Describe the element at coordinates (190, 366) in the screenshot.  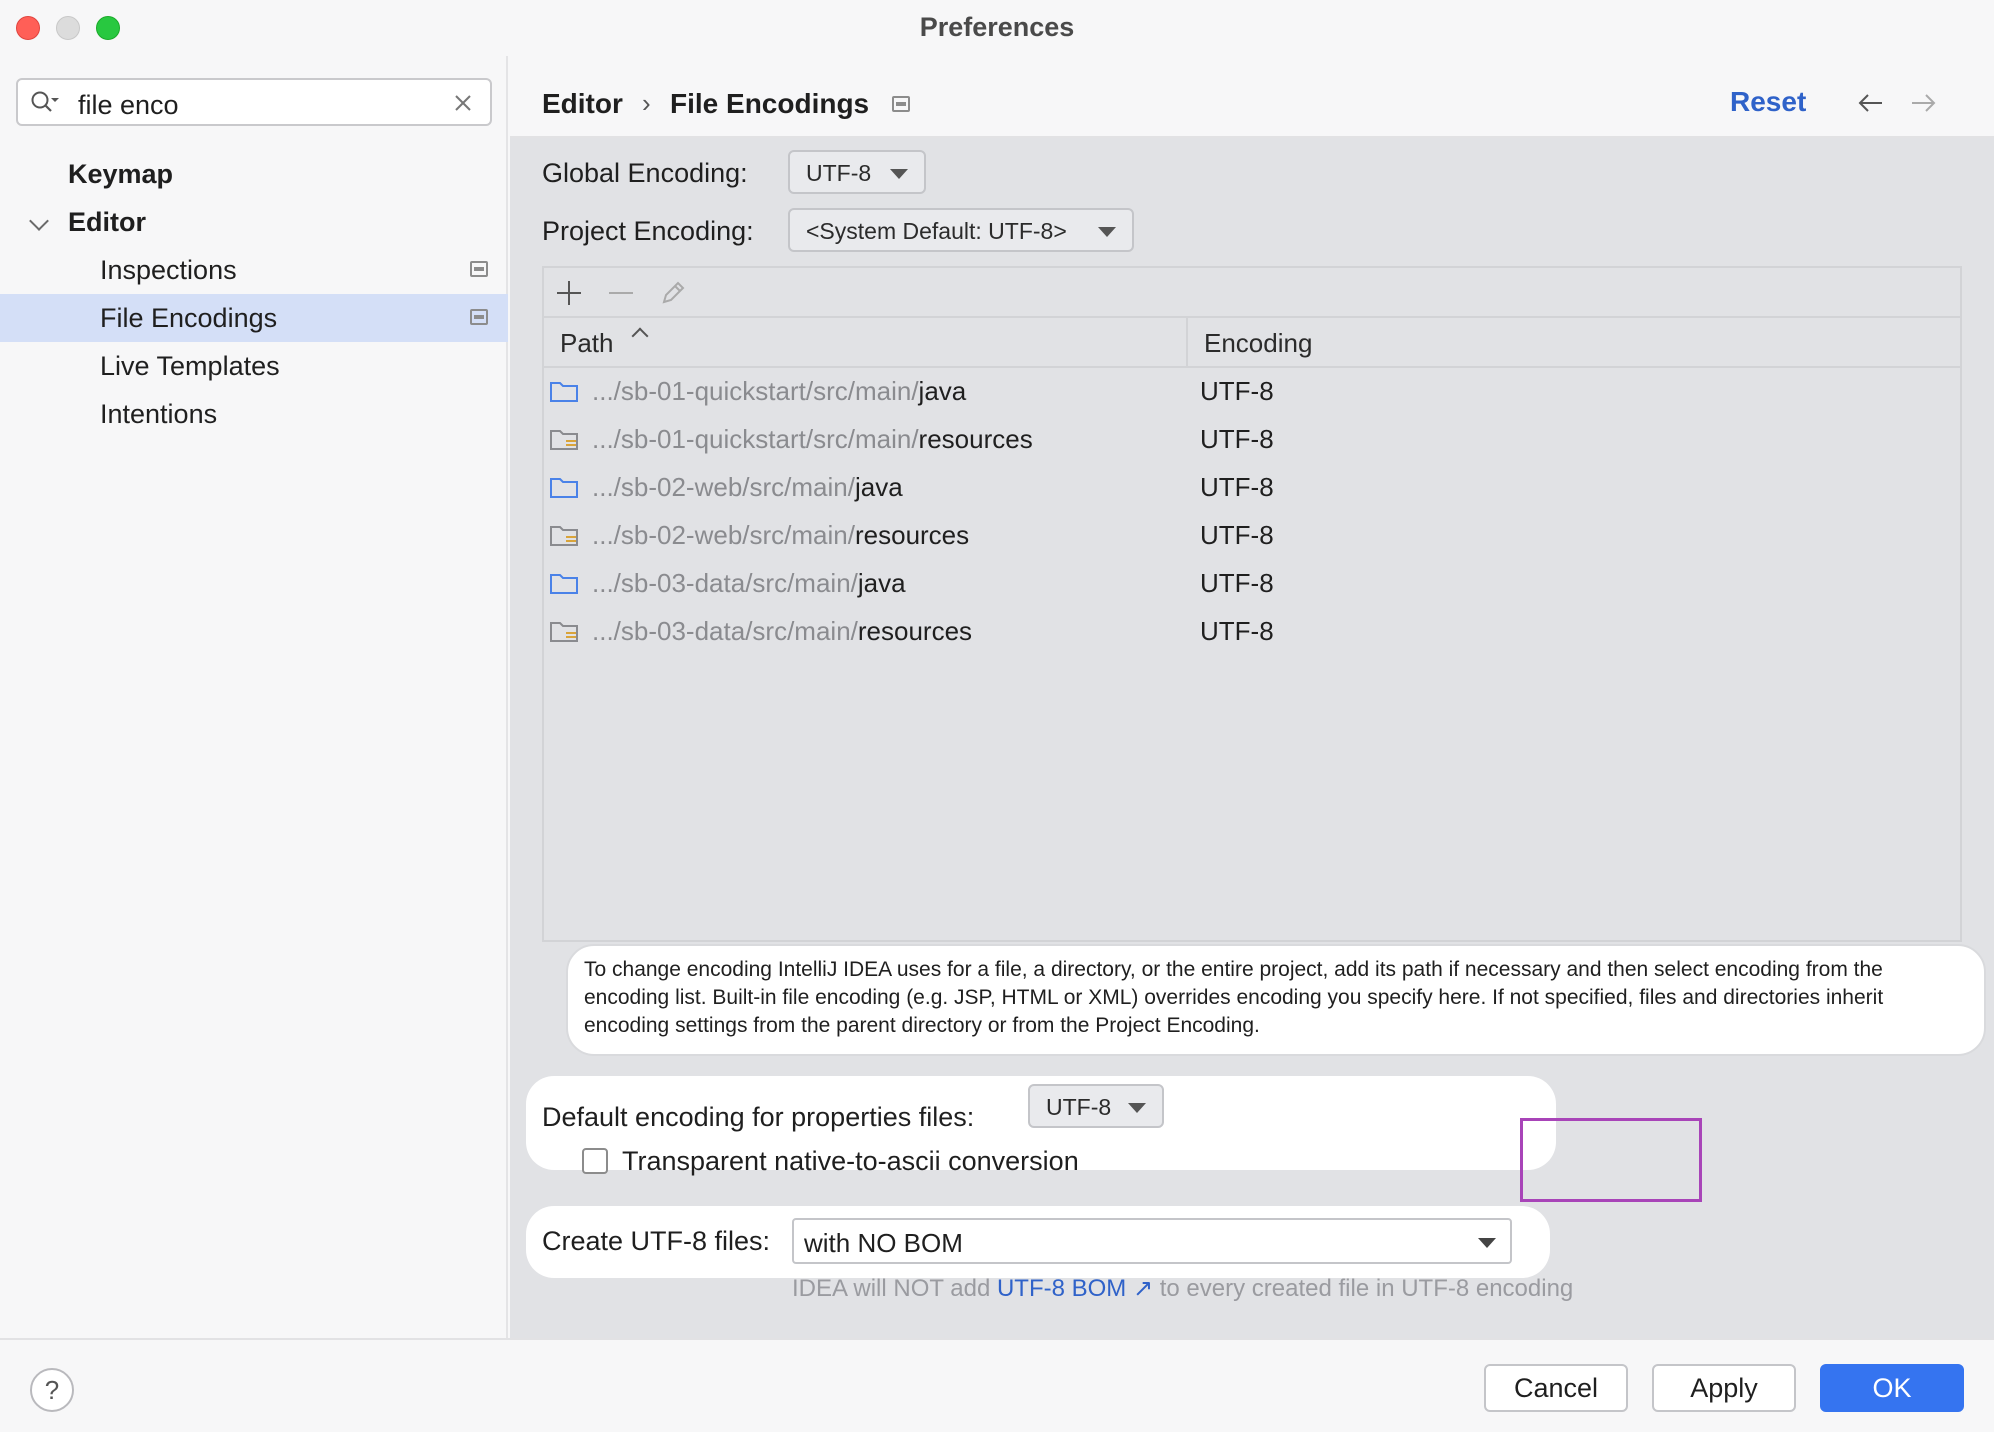
I see `sidebar-item-label: Live Templates` at that location.